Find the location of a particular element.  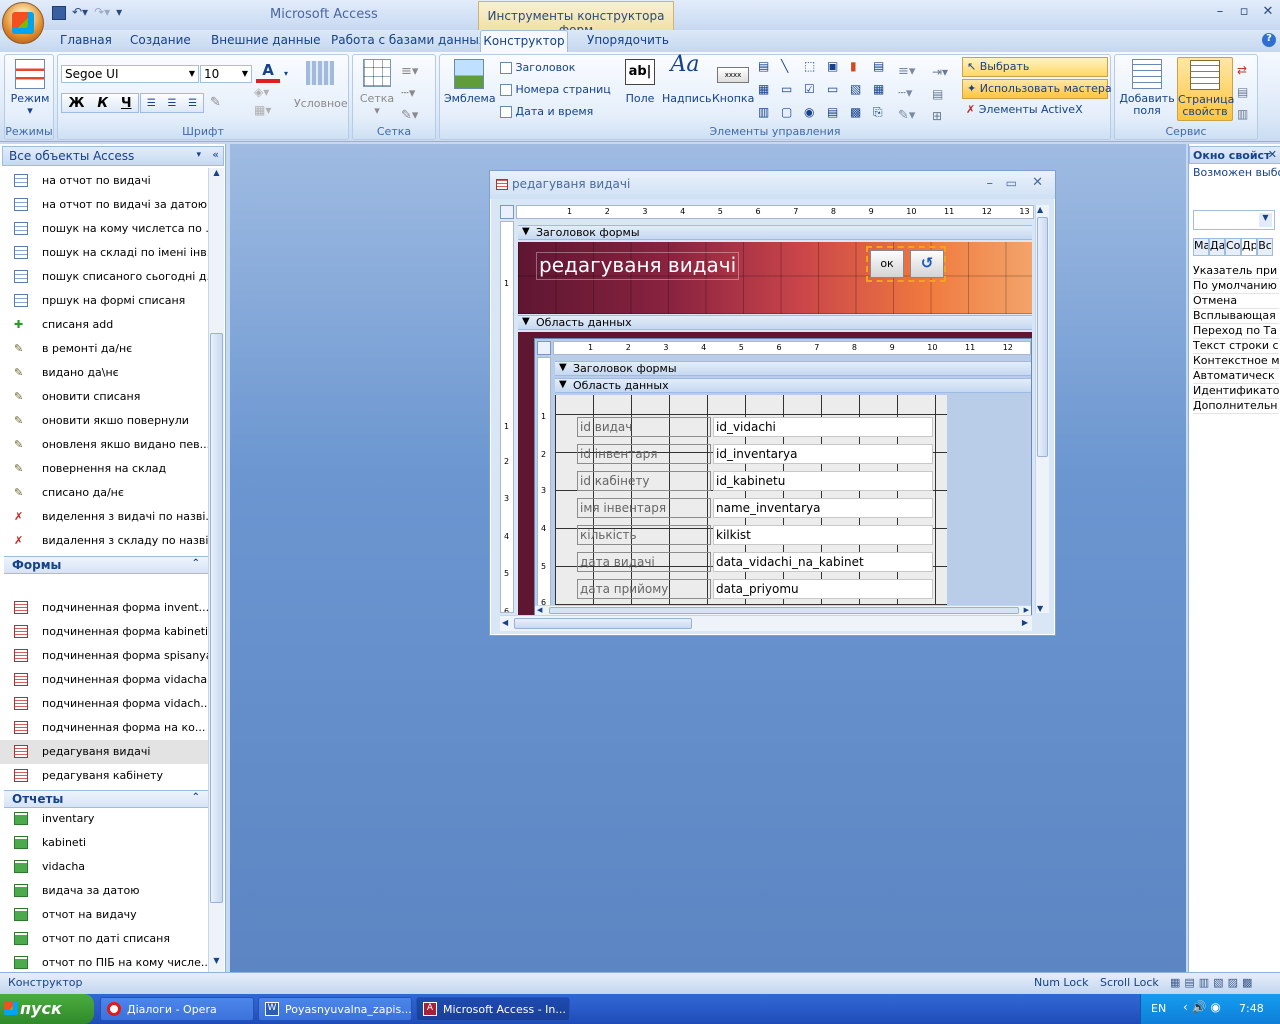

logo-button: Эмблема is located at coordinates (470, 82).